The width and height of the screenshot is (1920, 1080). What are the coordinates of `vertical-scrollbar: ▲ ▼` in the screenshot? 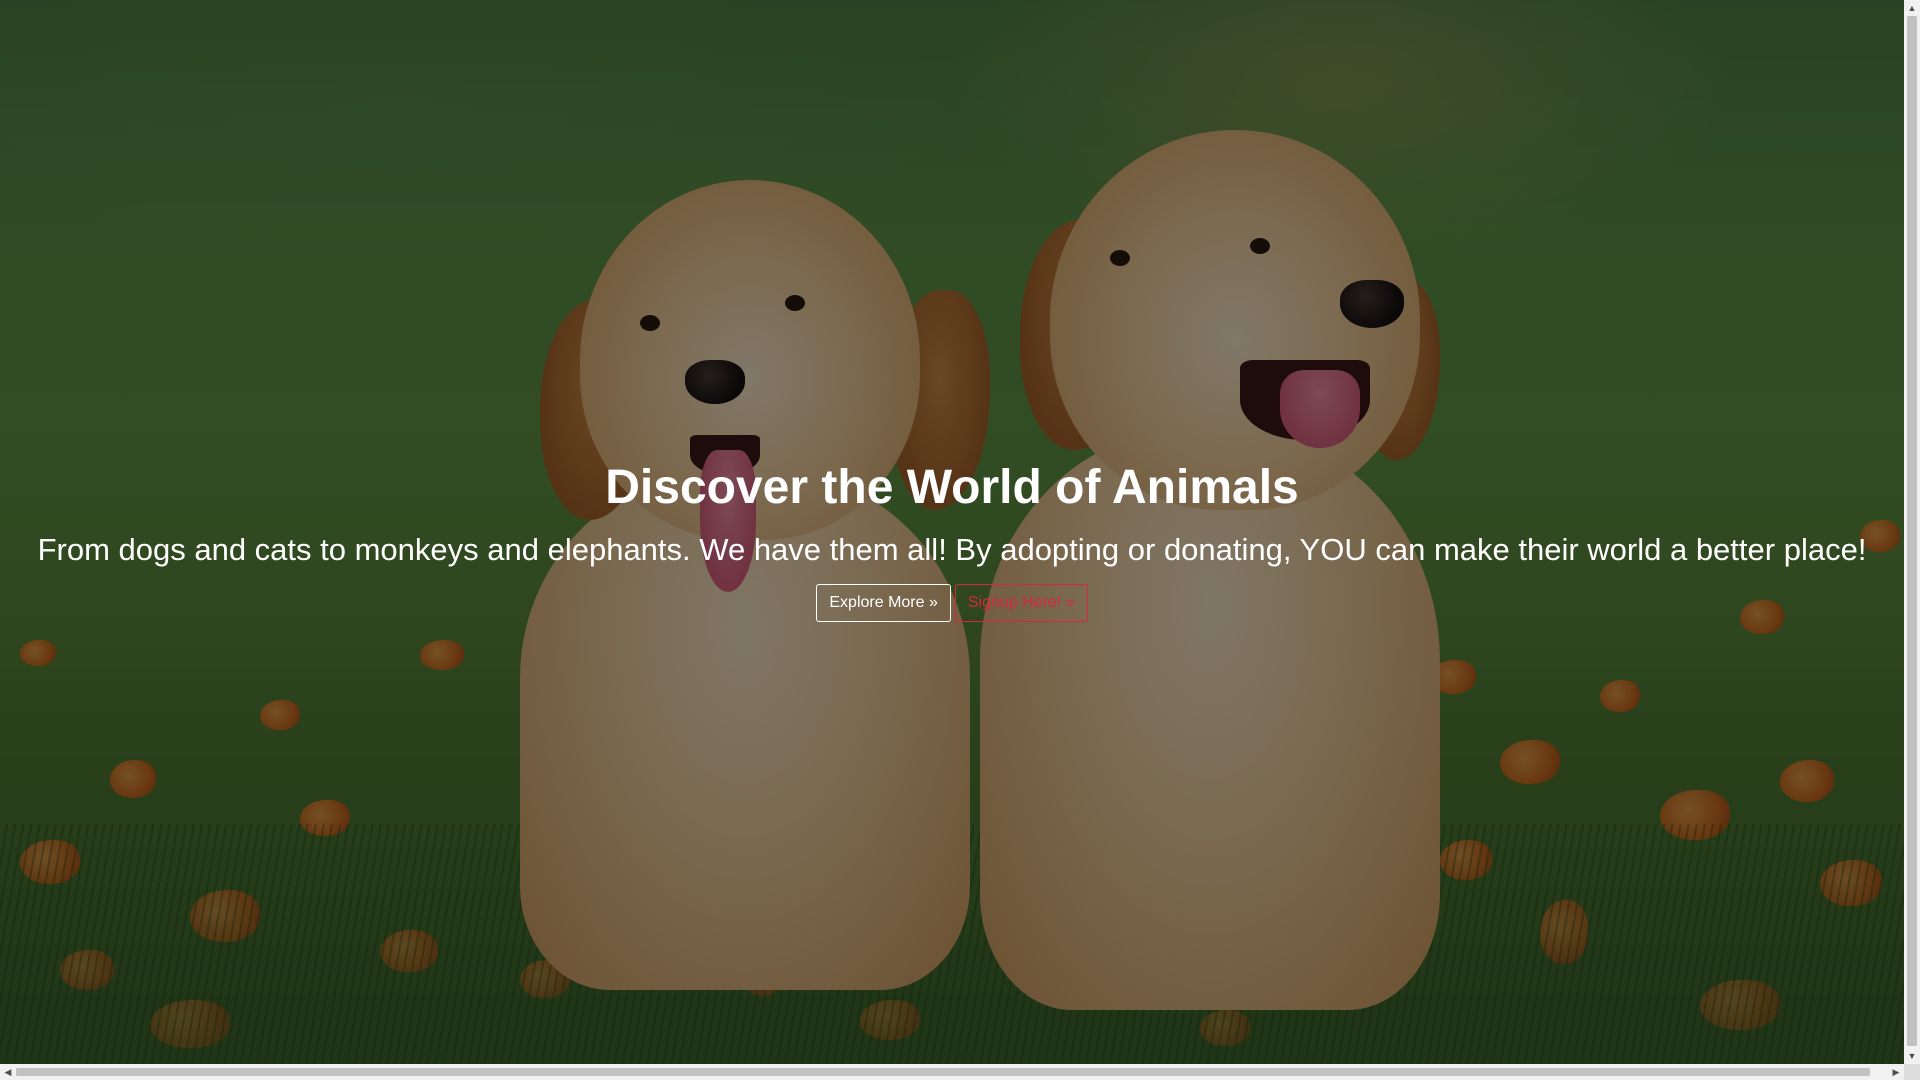 It's located at (1912, 532).